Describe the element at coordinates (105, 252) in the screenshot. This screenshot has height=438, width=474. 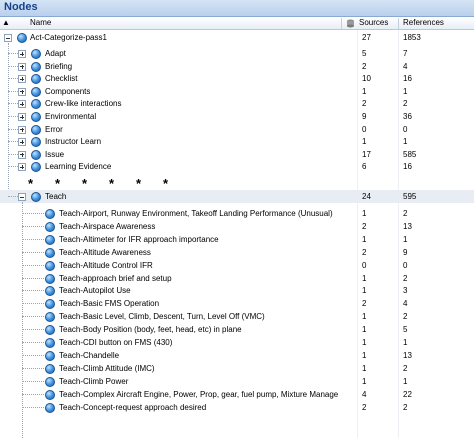
I see `node-label: Teach-Altitude Awareness` at that location.